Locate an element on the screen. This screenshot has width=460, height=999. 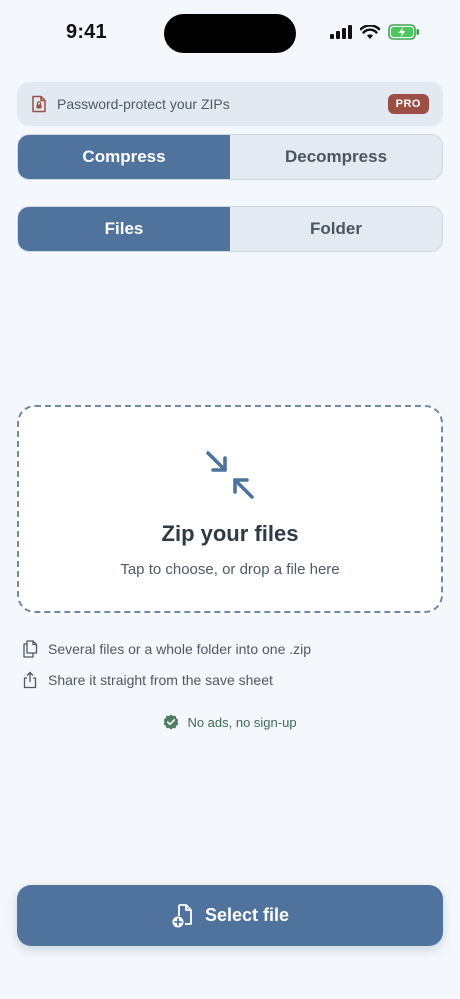
mode-segmented-control: Compress Decompress is located at coordinates (230, 157).